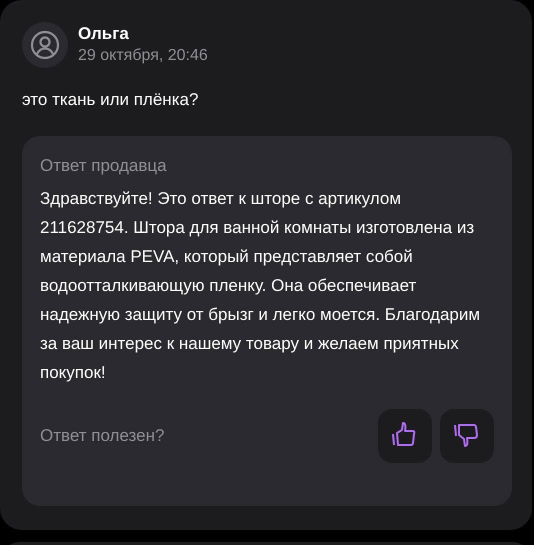  I want to click on like-button, so click(405, 436).